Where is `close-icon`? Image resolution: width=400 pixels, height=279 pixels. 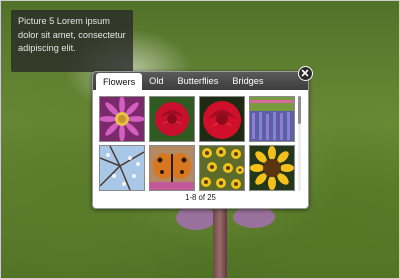
close-icon is located at coordinates (305, 73).